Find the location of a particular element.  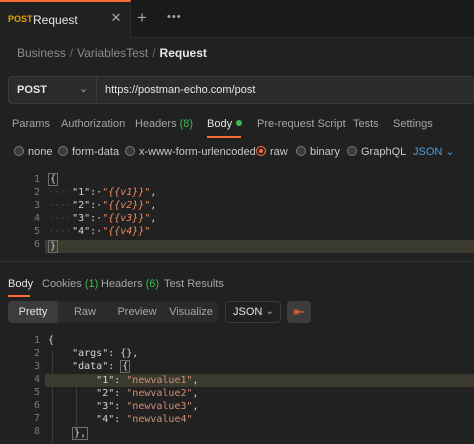

line-number-gutter: 1 2 3 4 5 6 7 8 is located at coordinates (20, 386).